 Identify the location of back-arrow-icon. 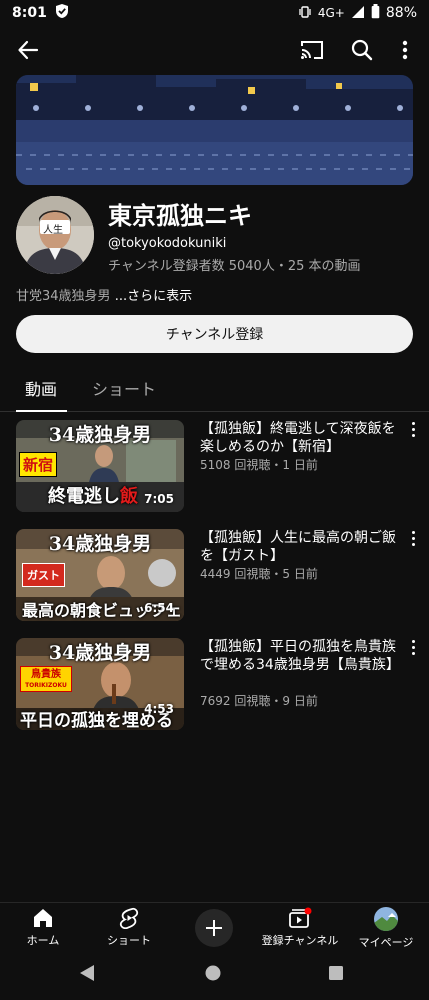
(28, 50).